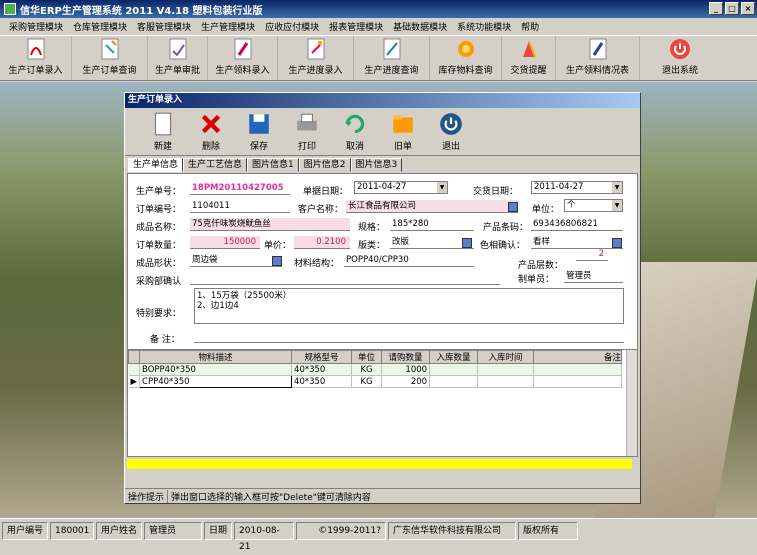 The image size is (757, 555). I want to click on minimize-button: _, so click(716, 8).